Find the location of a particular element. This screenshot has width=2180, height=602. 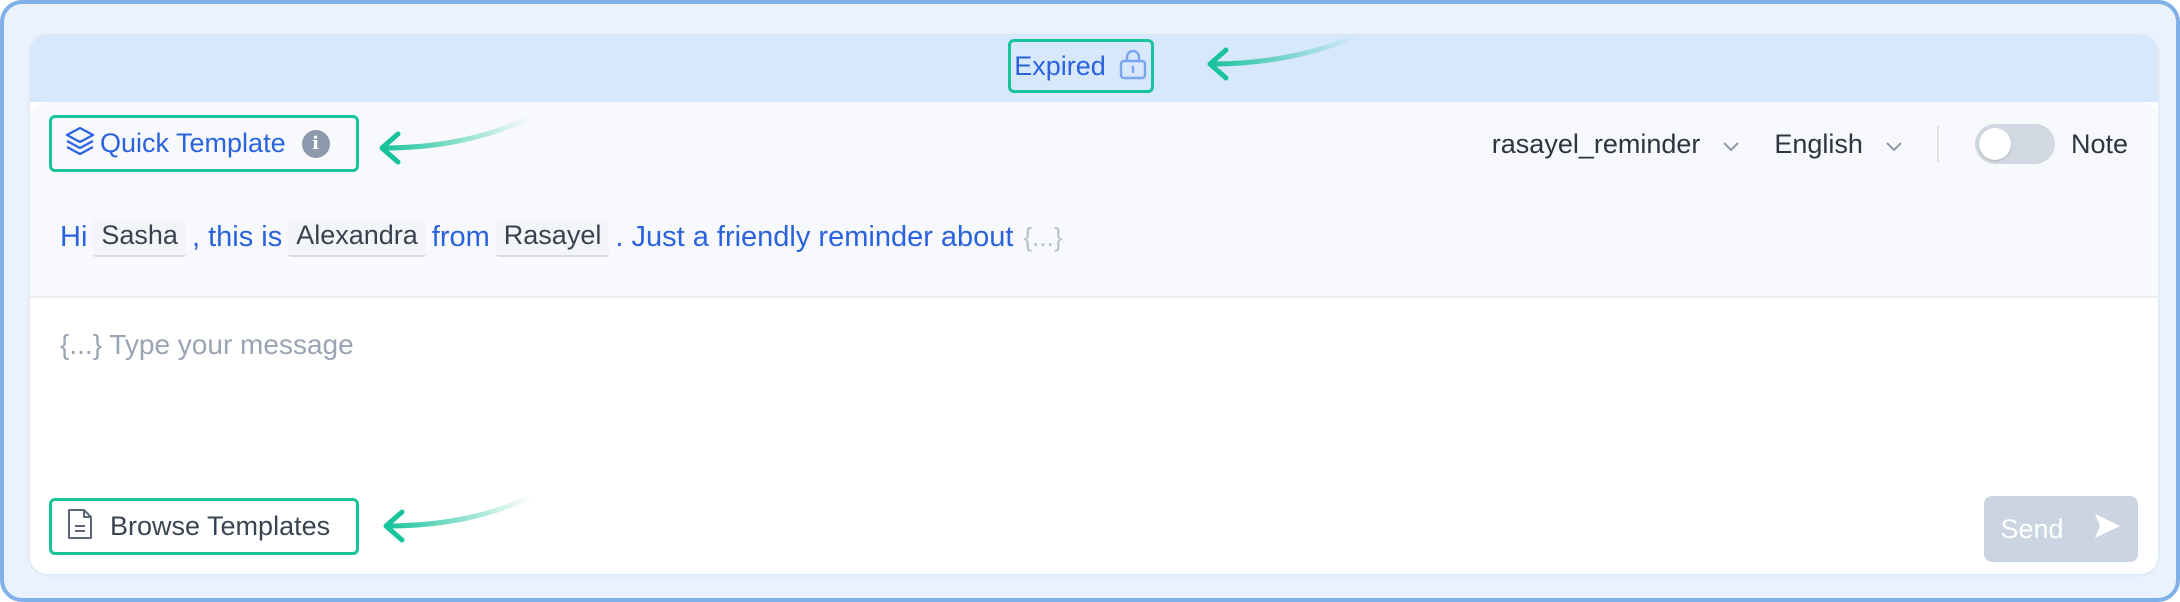

send-button: Send is located at coordinates (2061, 529).